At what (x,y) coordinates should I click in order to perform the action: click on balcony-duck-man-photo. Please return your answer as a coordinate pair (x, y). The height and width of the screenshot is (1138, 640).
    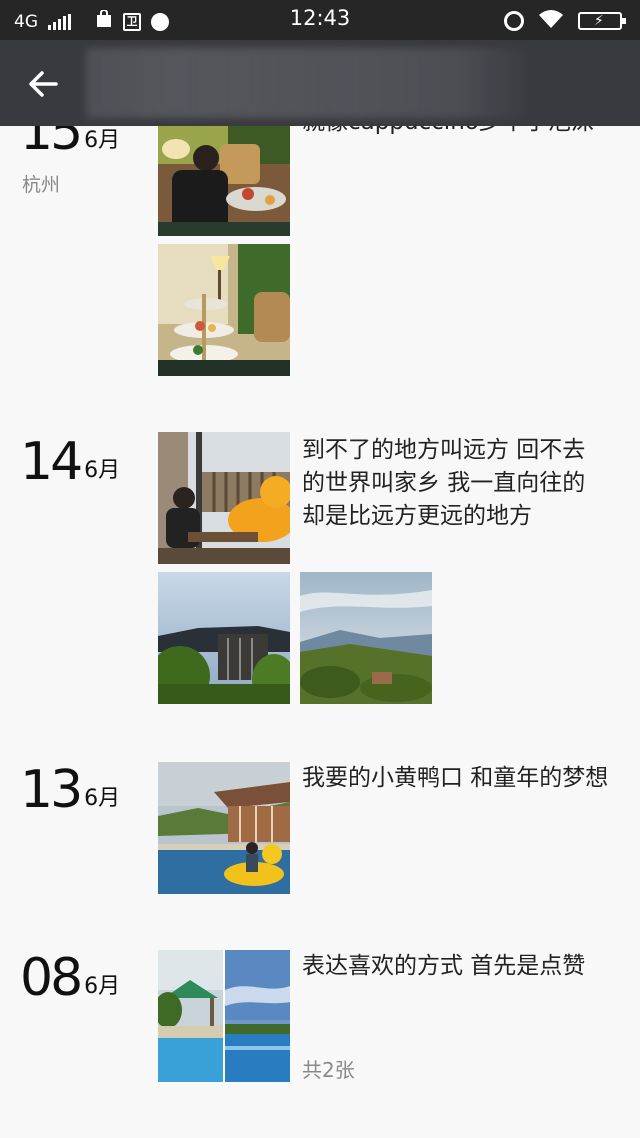
    Looking at the image, I should click on (224, 498).